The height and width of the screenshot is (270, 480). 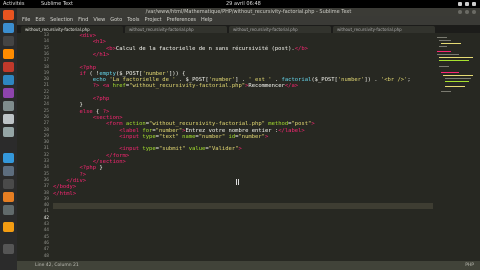 I want to click on dock, so click(x=8, y=139).